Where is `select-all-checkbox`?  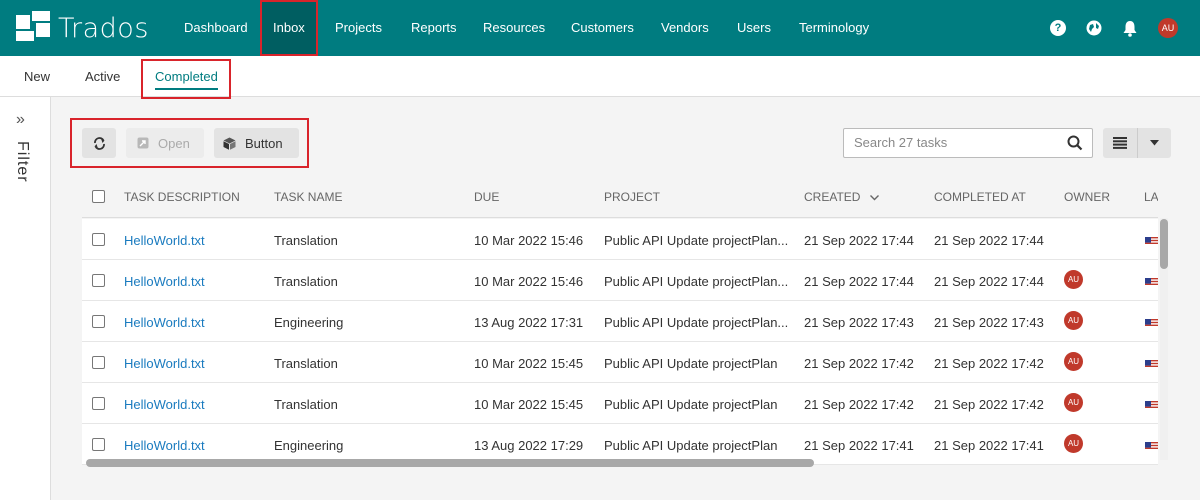
select-all-checkbox is located at coordinates (98, 196).